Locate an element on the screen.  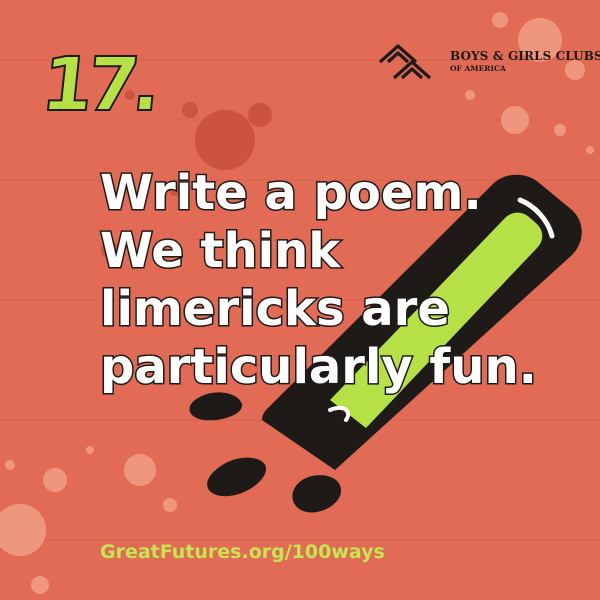
logo-subtitle: OF AMERICA is located at coordinates (478, 68).